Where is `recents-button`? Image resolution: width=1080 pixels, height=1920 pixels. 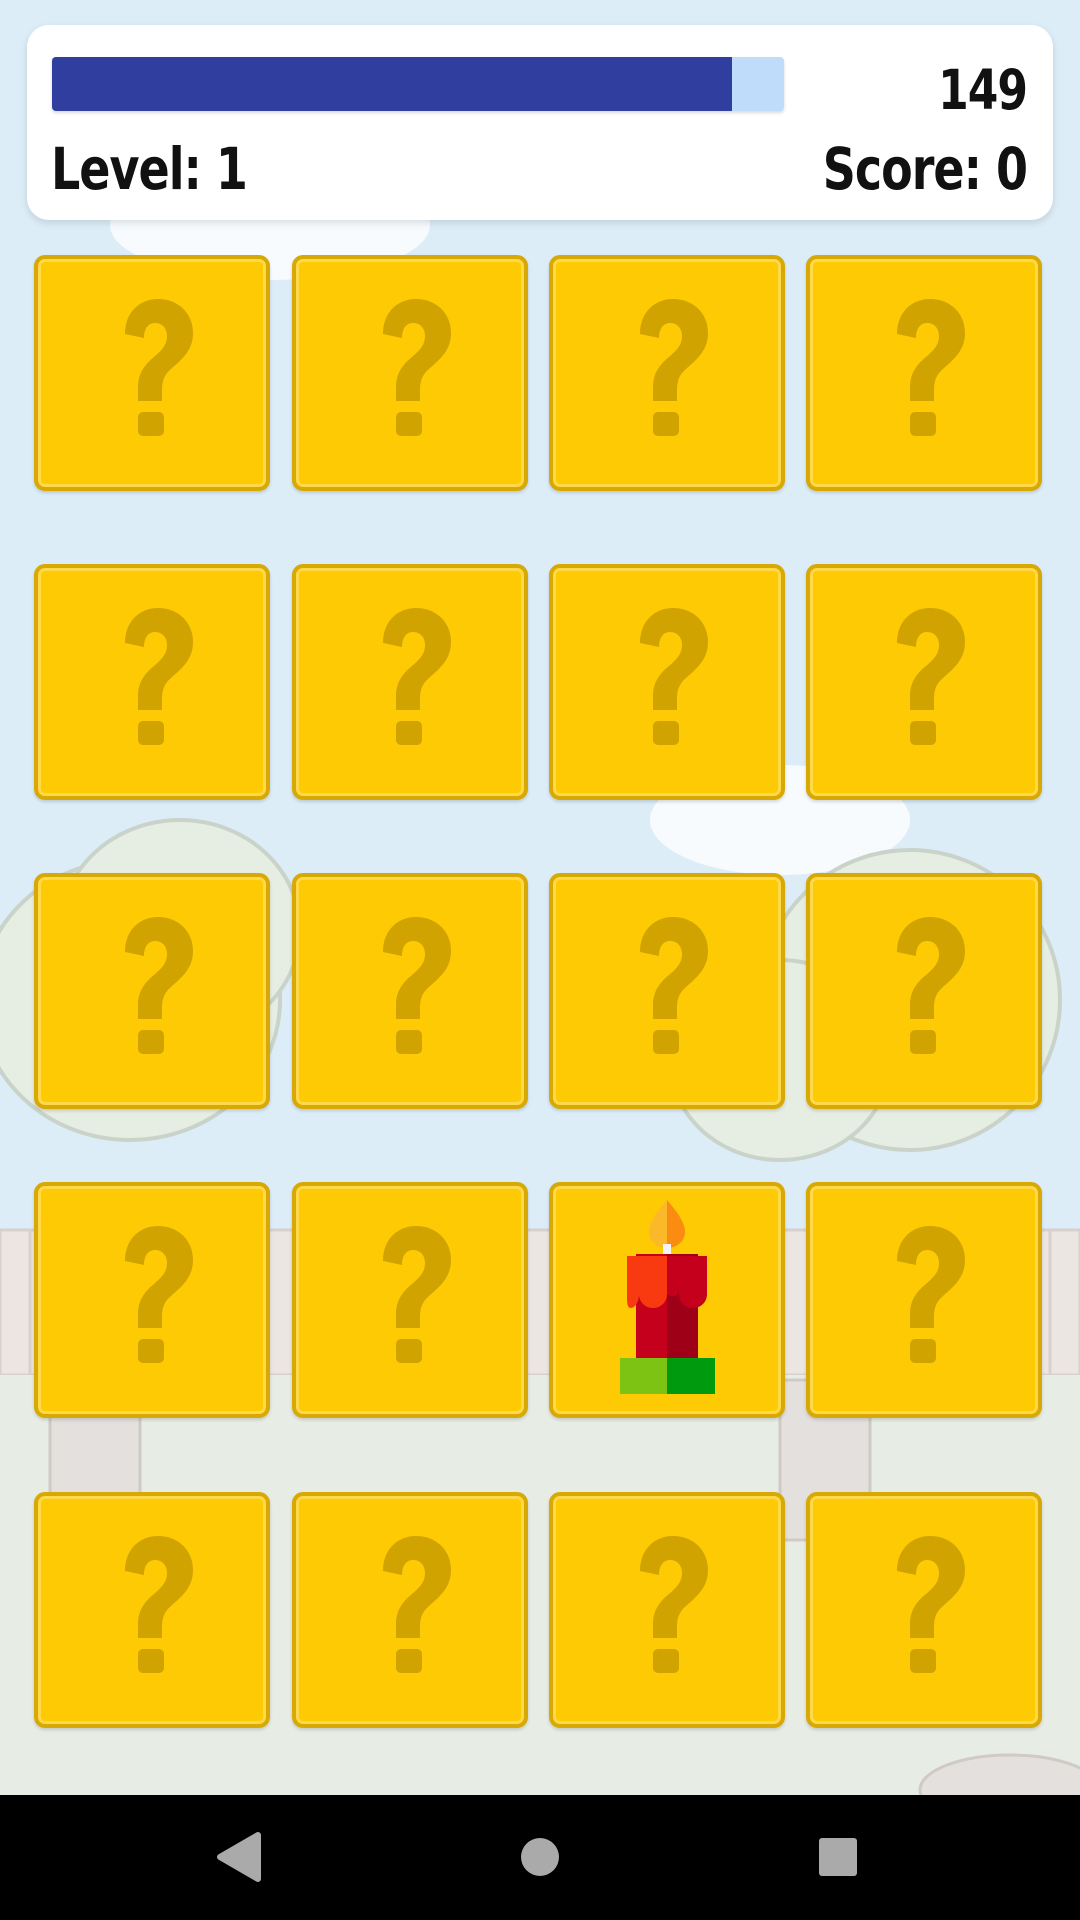 recents-button is located at coordinates (838, 1857).